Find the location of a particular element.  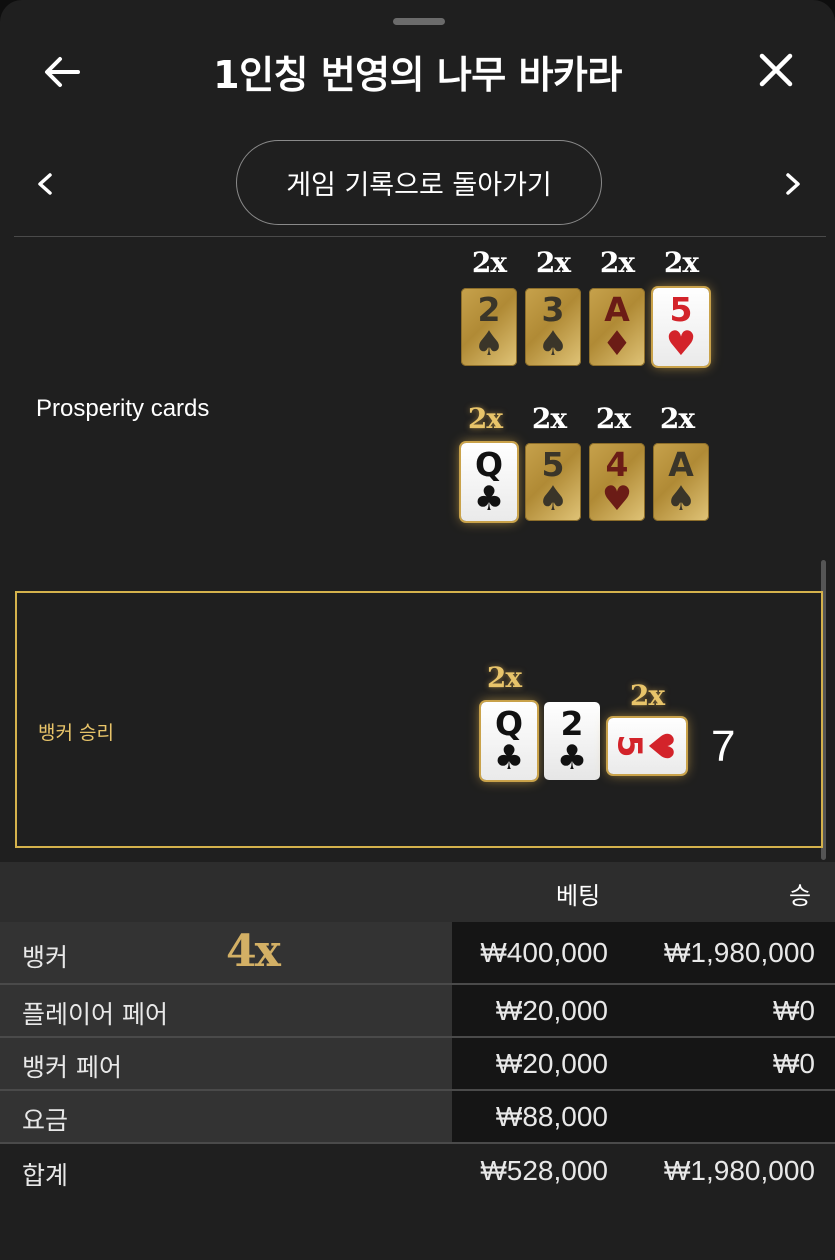

banker-card: Q ♣ is located at coordinates (509, 741).